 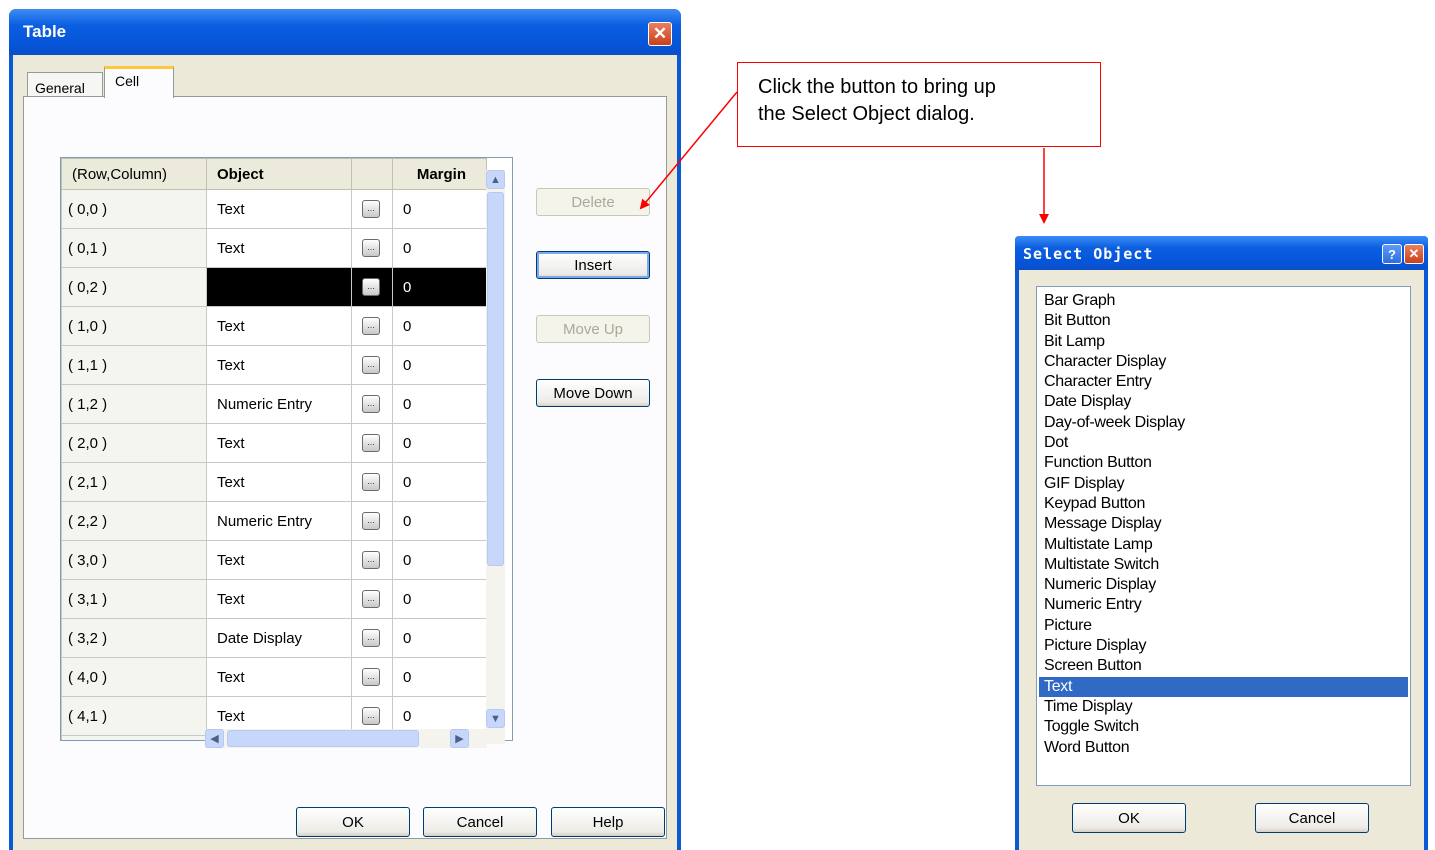 What do you see at coordinates (1223, 362) in the screenshot?
I see `list-item: Character Display` at bounding box center [1223, 362].